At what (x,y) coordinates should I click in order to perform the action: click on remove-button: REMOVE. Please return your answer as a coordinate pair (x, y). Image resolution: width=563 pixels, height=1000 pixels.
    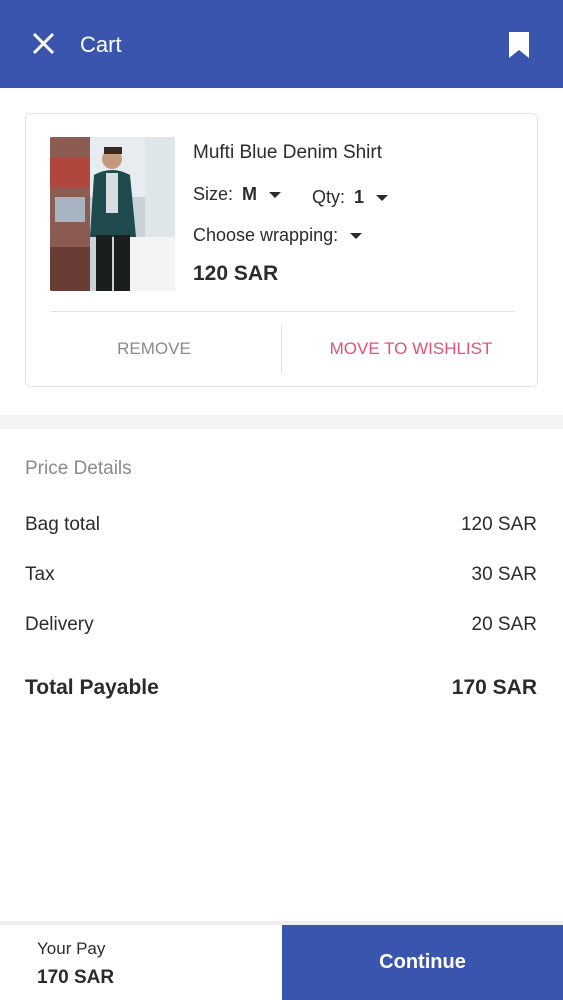
    Looking at the image, I should click on (154, 349).